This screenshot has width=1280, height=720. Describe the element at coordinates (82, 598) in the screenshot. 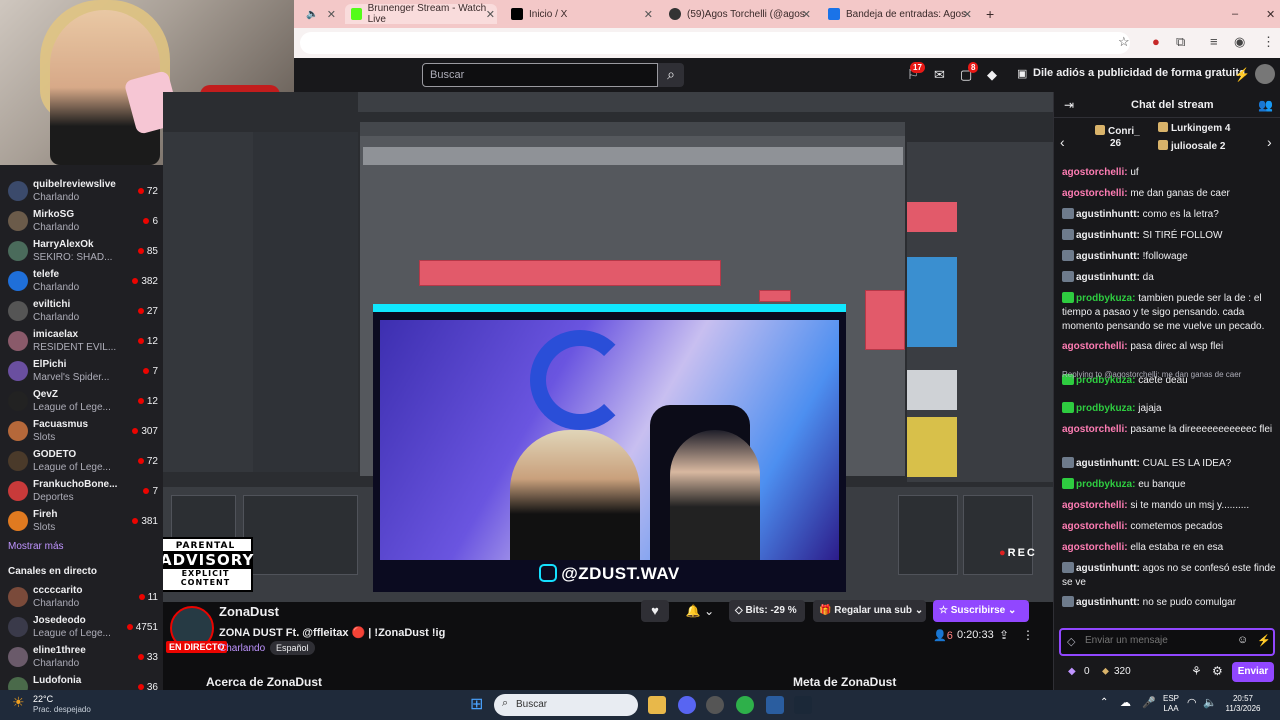

I see `sidebar-channel: cccccarito Charlando 11` at that location.